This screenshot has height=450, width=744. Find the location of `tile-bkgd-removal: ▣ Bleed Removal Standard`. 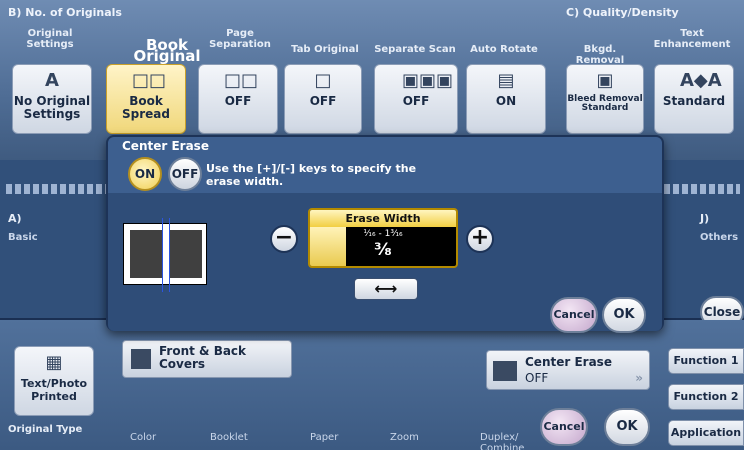

tile-bkgd-removal: ▣ Bleed Removal Standard is located at coordinates (605, 99).